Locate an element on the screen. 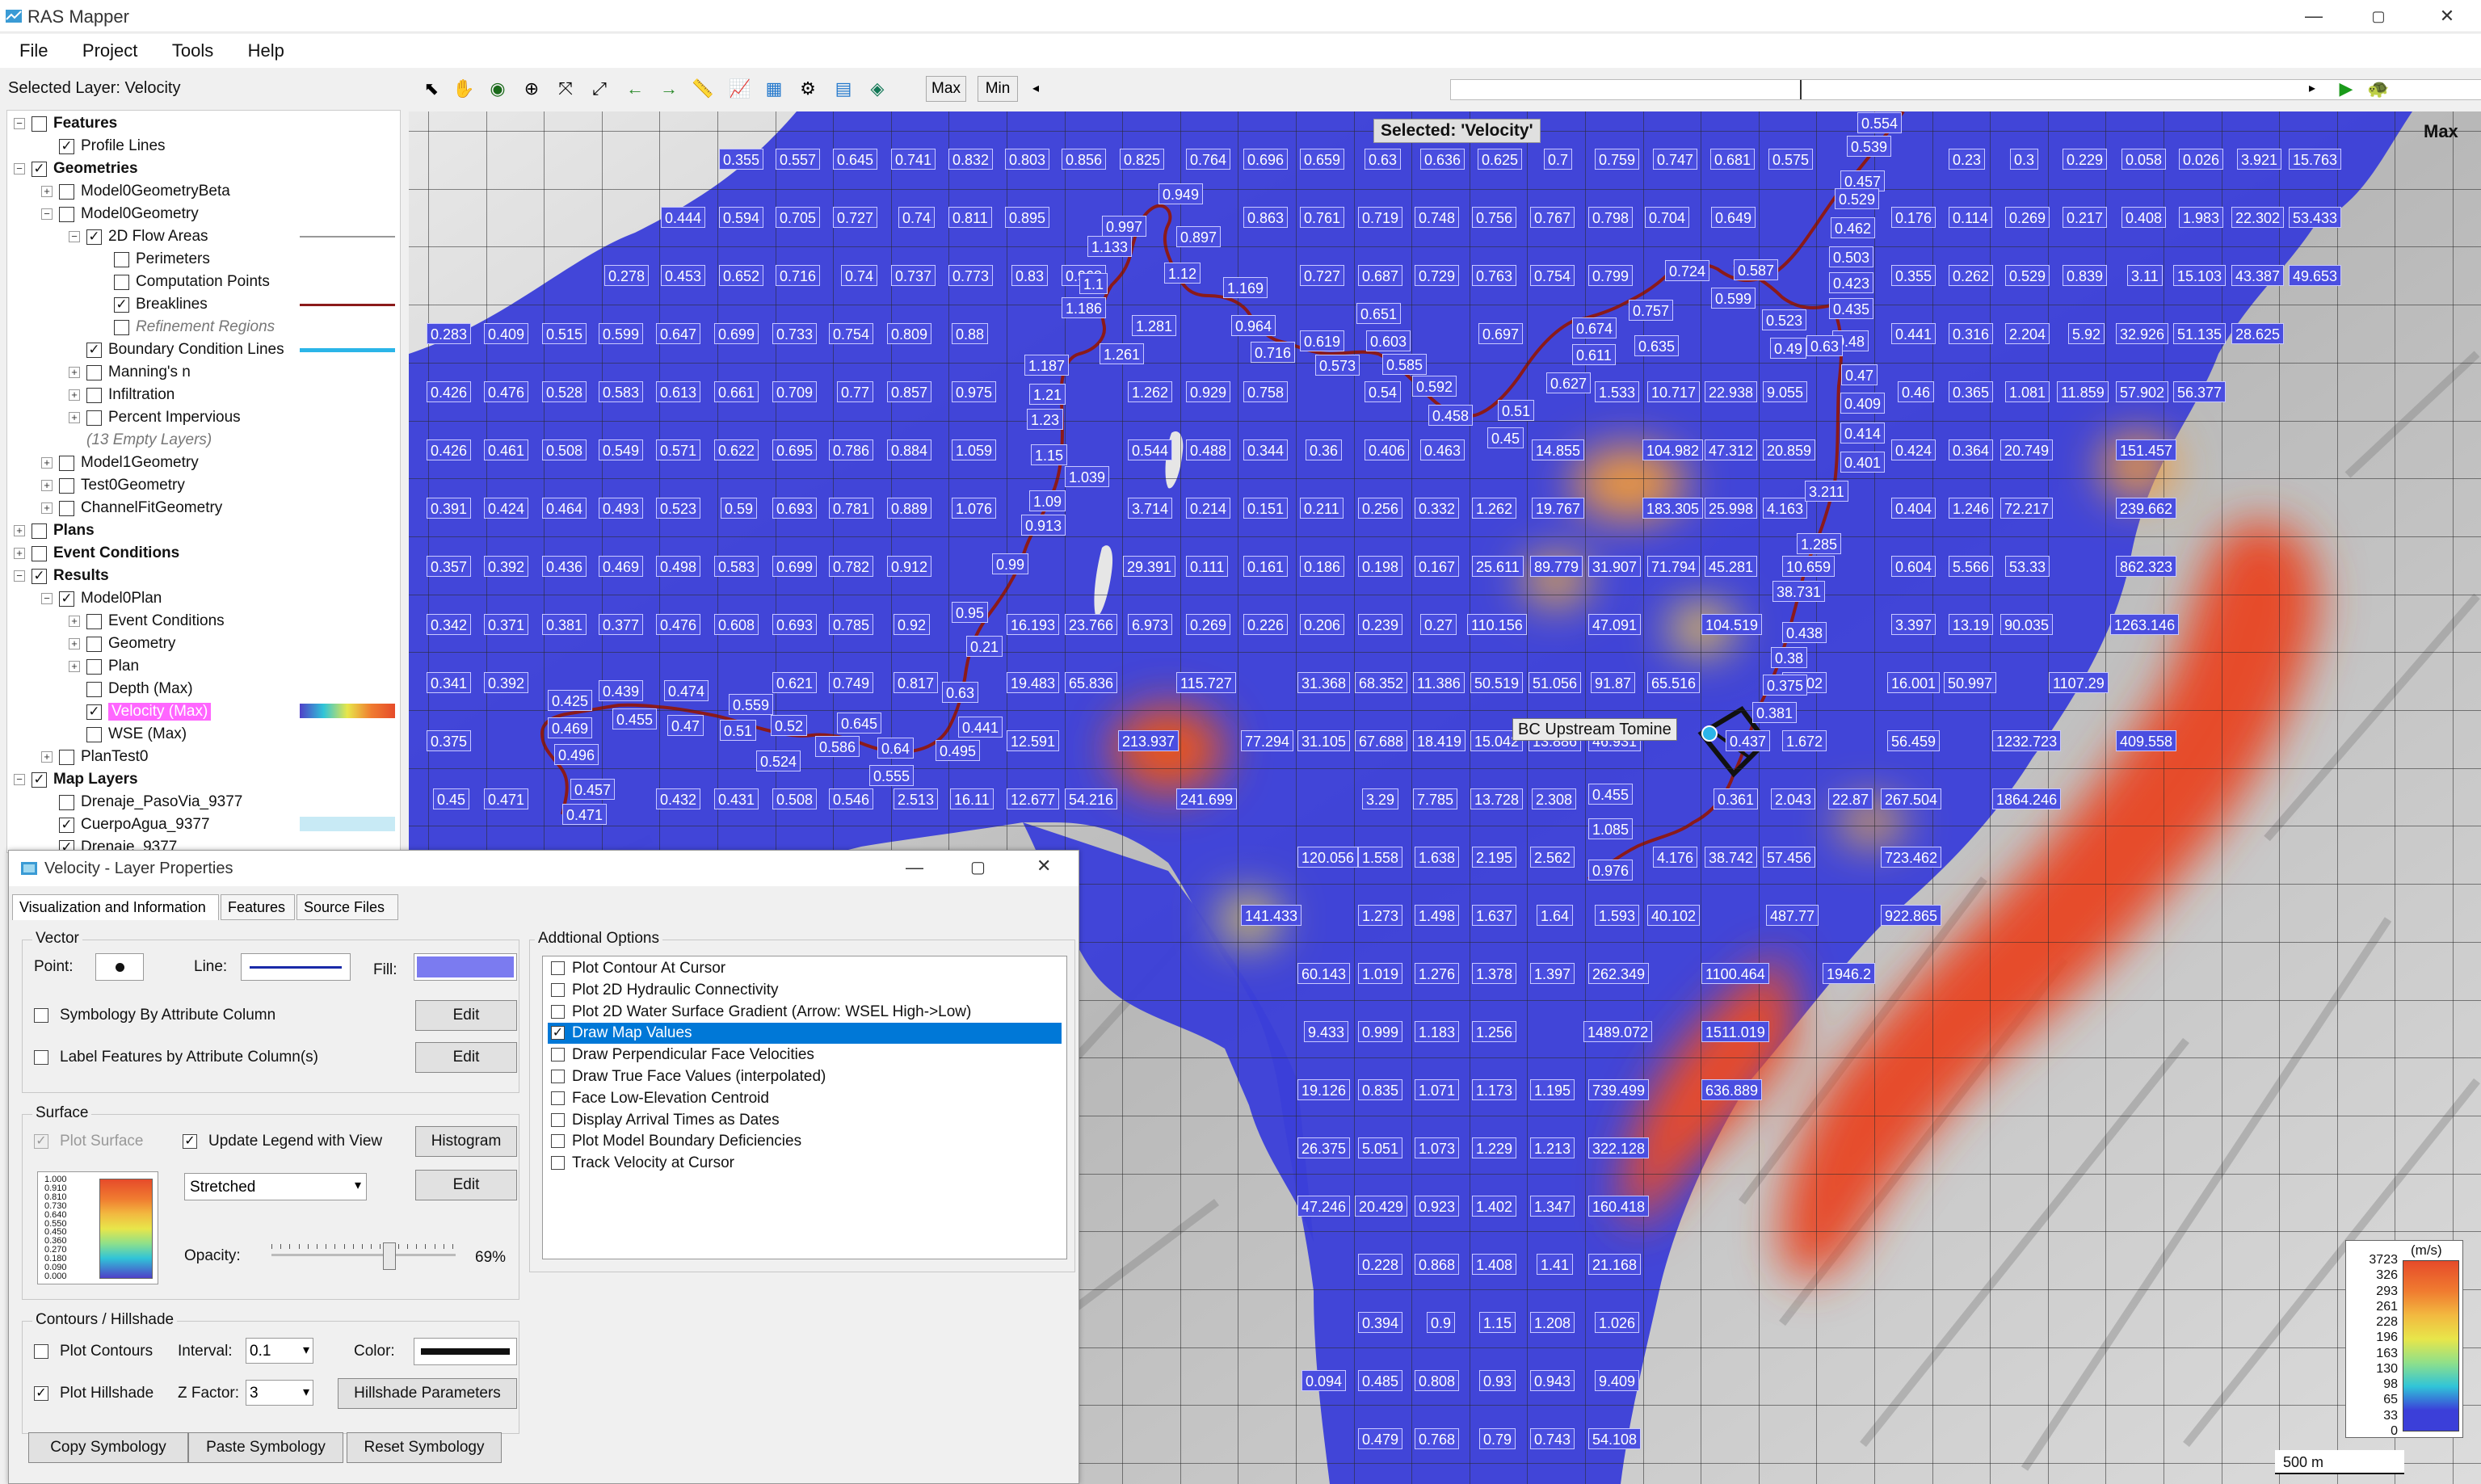  plot-contours-checkbox is located at coordinates (41, 1351).